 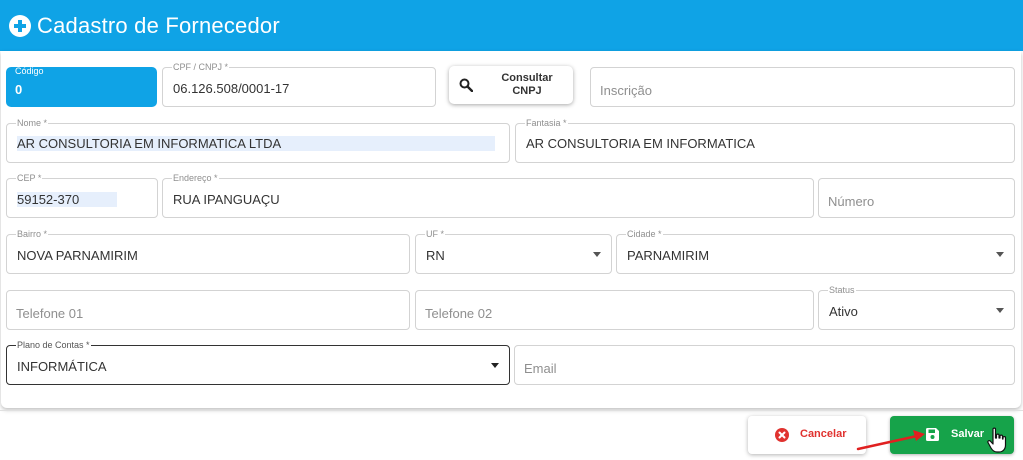 What do you see at coordinates (997, 440) in the screenshot?
I see `hand-cursor-icon` at bounding box center [997, 440].